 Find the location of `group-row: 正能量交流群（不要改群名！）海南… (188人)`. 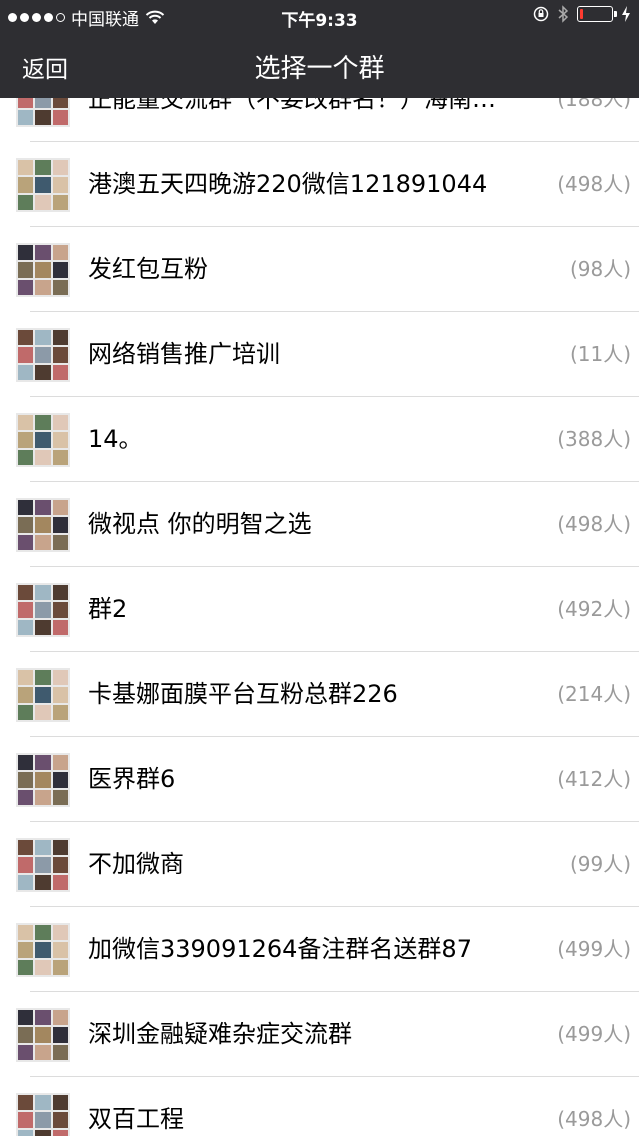

group-row: 正能量交流群（不要改群名！）海南… (188人) is located at coordinates (319, 120).